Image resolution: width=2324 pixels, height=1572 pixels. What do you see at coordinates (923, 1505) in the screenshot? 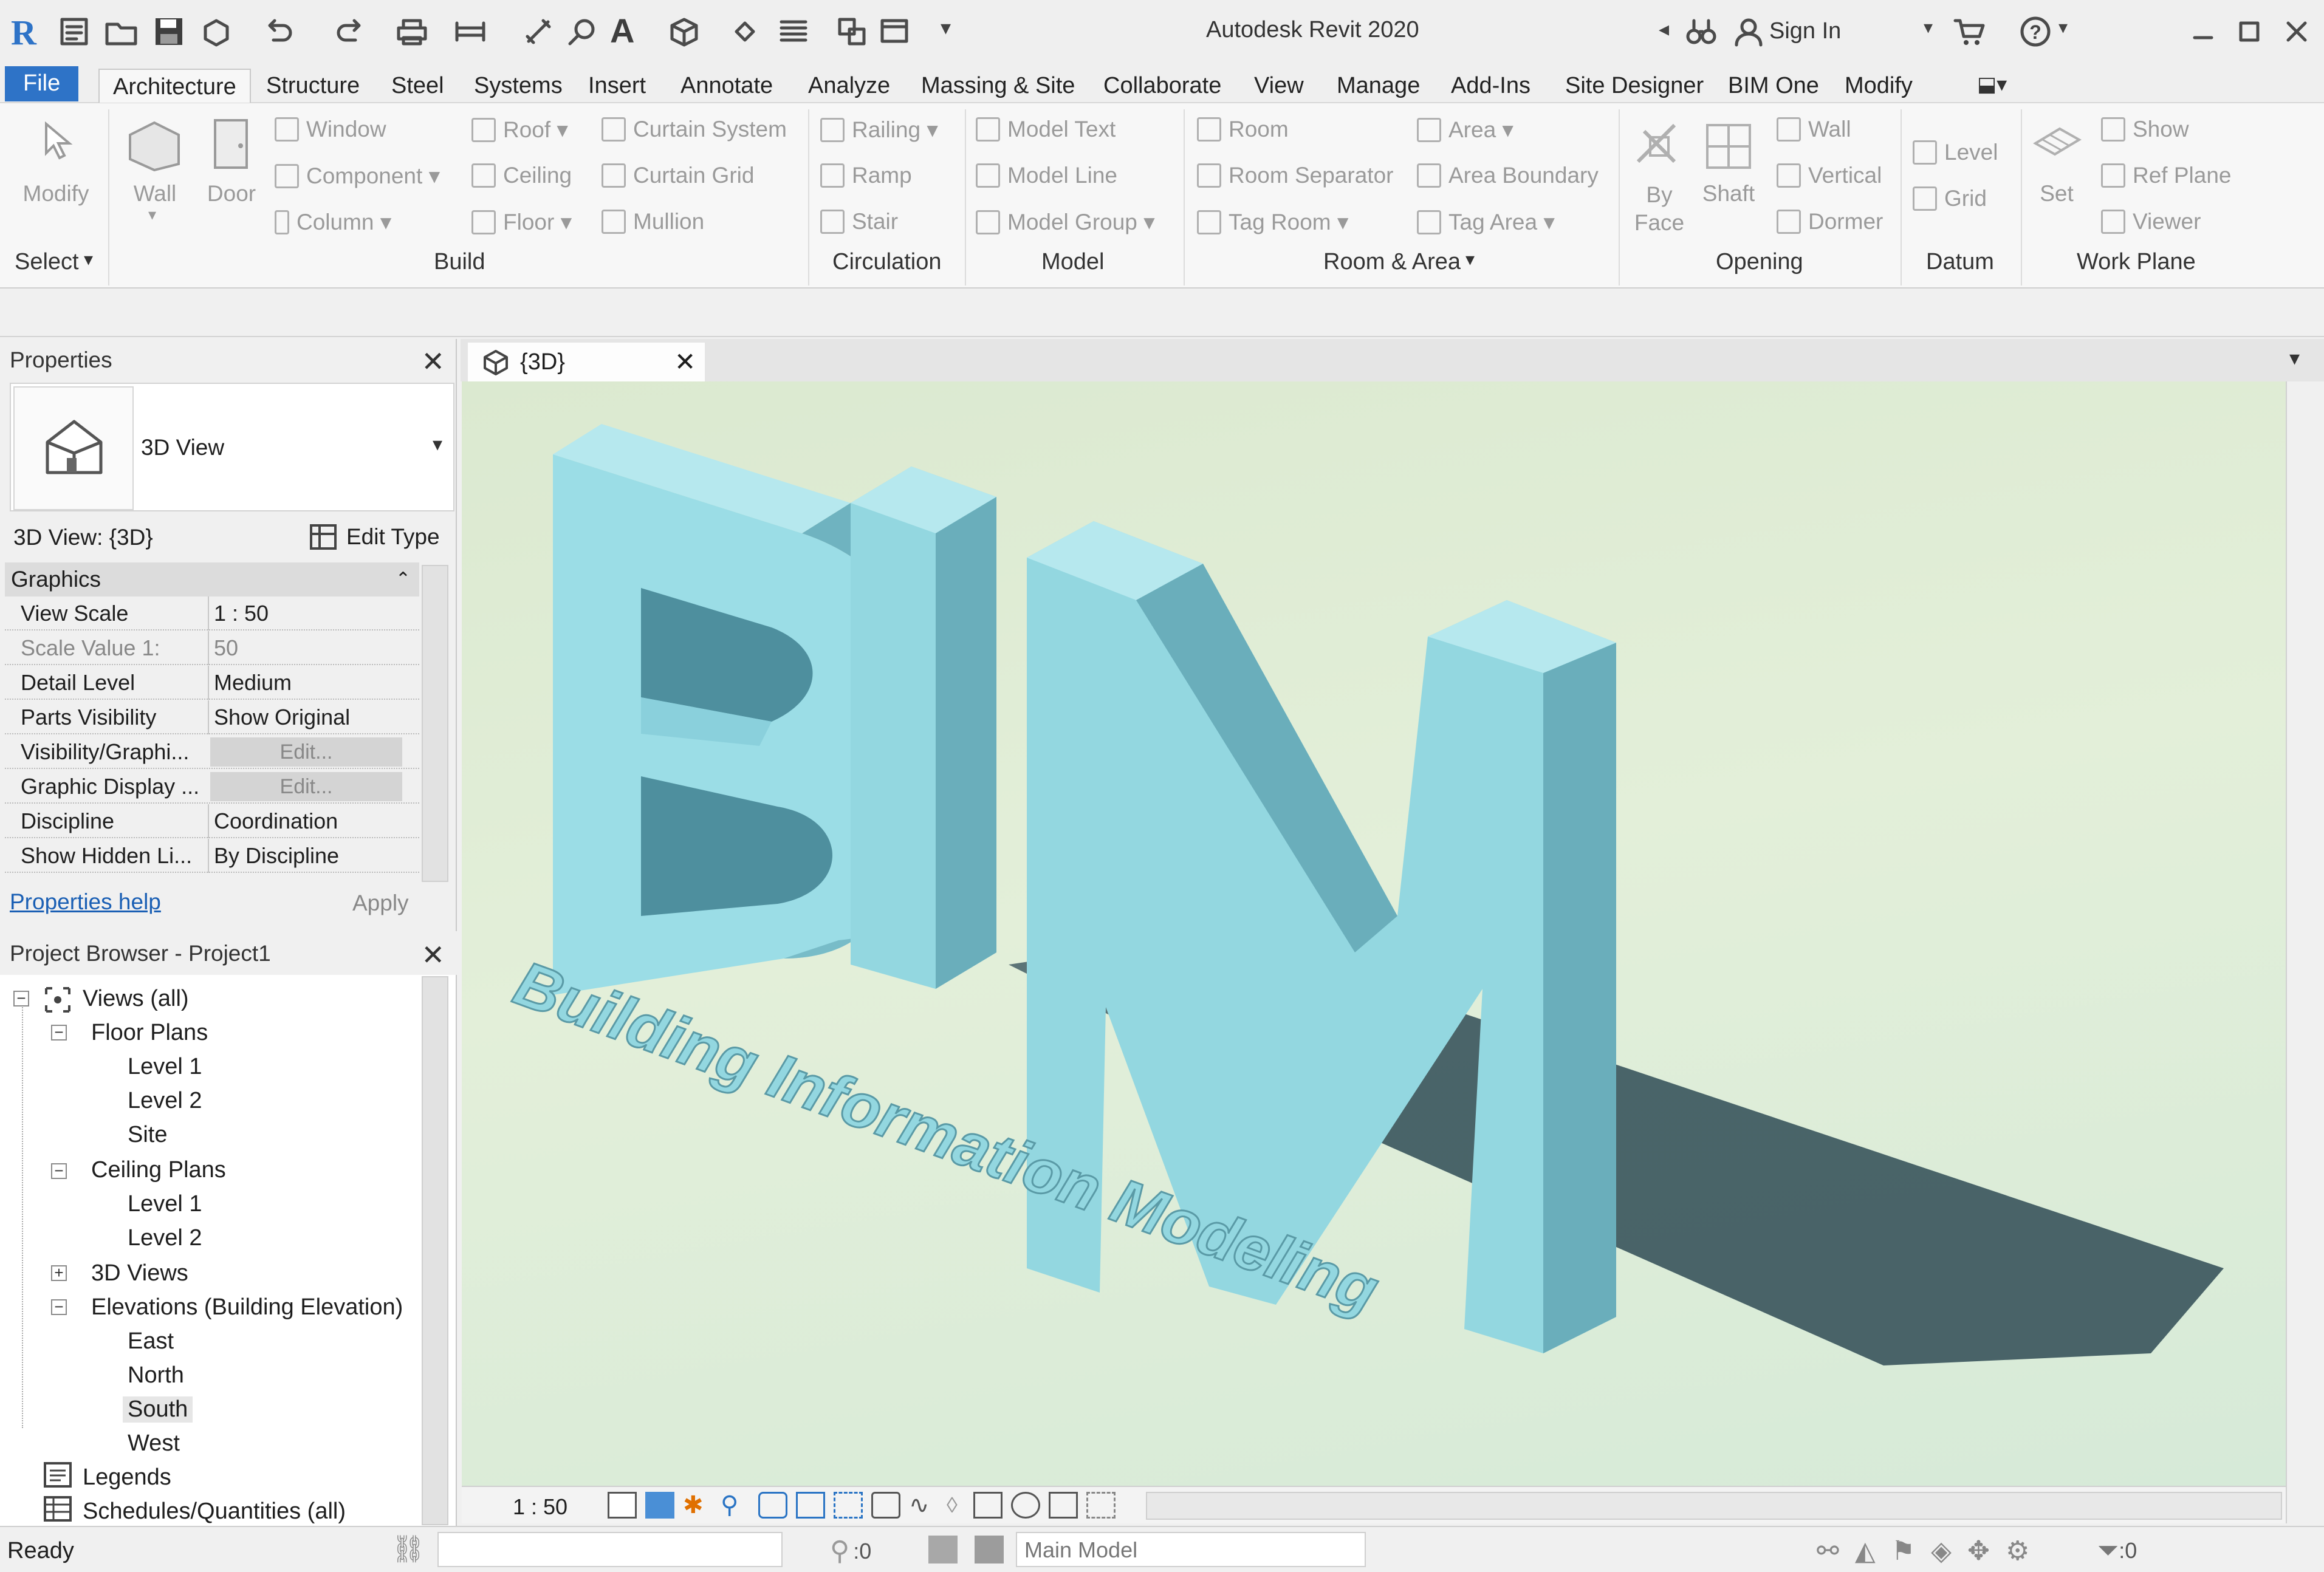
I see `temporary-hide-icon: ∿` at bounding box center [923, 1505].